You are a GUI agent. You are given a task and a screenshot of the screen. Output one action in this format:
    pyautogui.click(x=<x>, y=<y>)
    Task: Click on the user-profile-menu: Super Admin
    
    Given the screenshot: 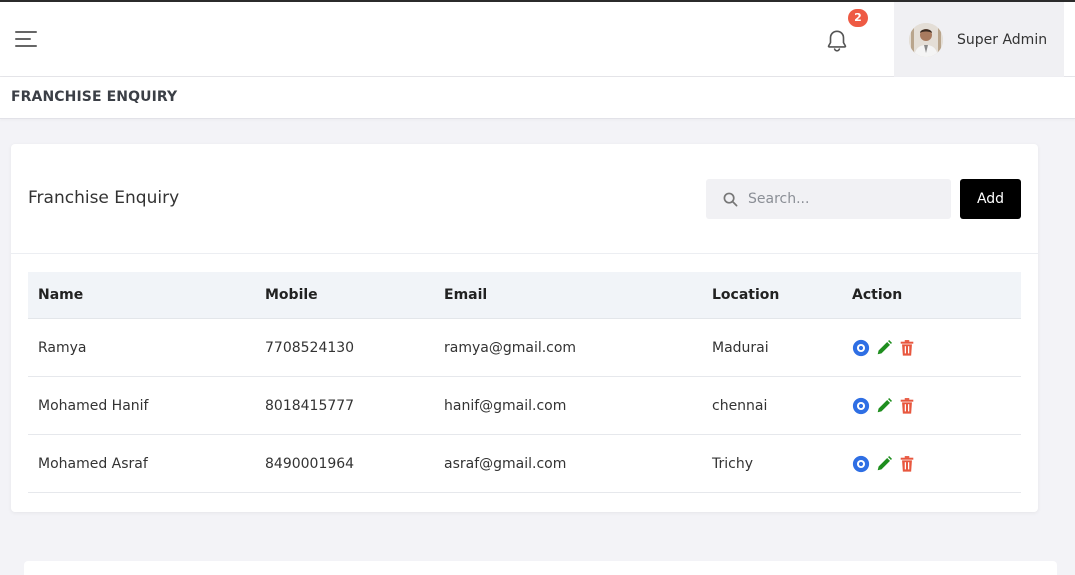 What is the action you would take?
    pyautogui.click(x=979, y=39)
    